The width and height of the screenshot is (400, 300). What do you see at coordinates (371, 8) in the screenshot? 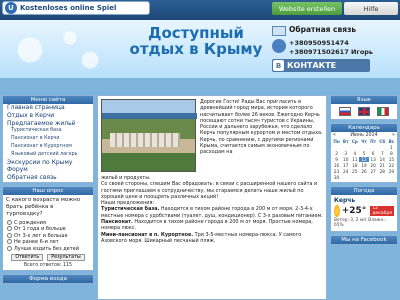
I see `help-button: Hilfe` at bounding box center [371, 8].